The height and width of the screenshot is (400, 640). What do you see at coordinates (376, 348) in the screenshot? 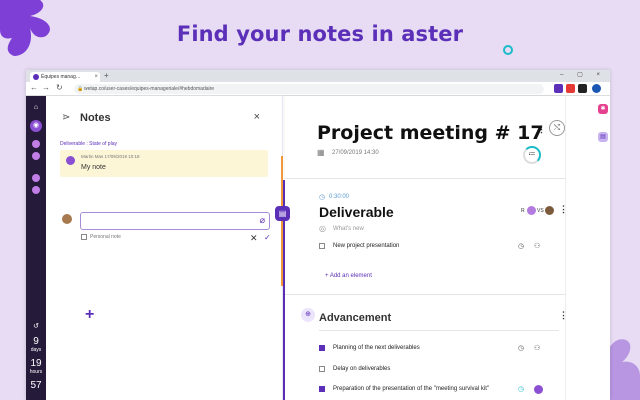
I see `task-label: Planning of the next deliverables` at bounding box center [376, 348].